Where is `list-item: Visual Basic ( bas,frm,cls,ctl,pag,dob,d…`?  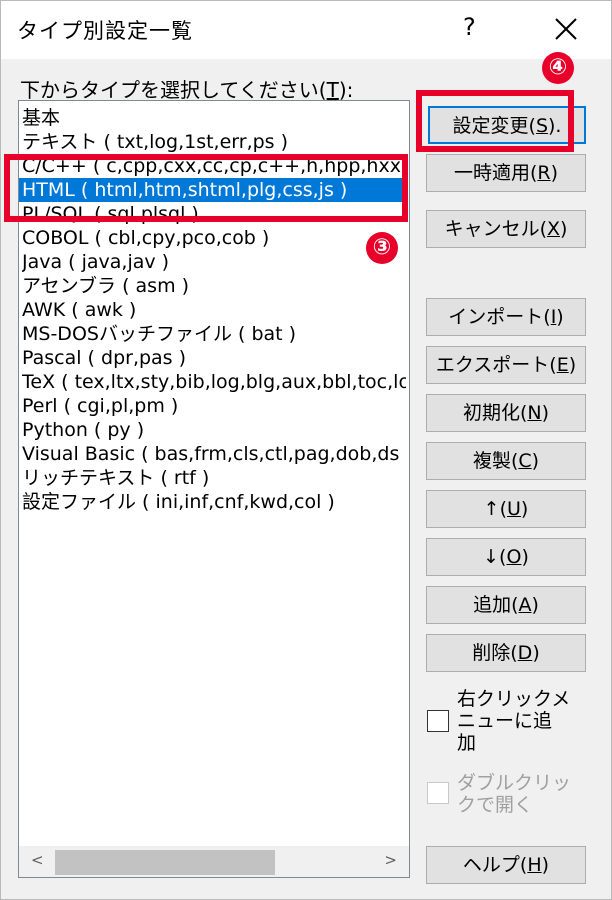 list-item: Visual Basic ( bas,frm,cls,ctl,pag,dob,d… is located at coordinates (214, 454).